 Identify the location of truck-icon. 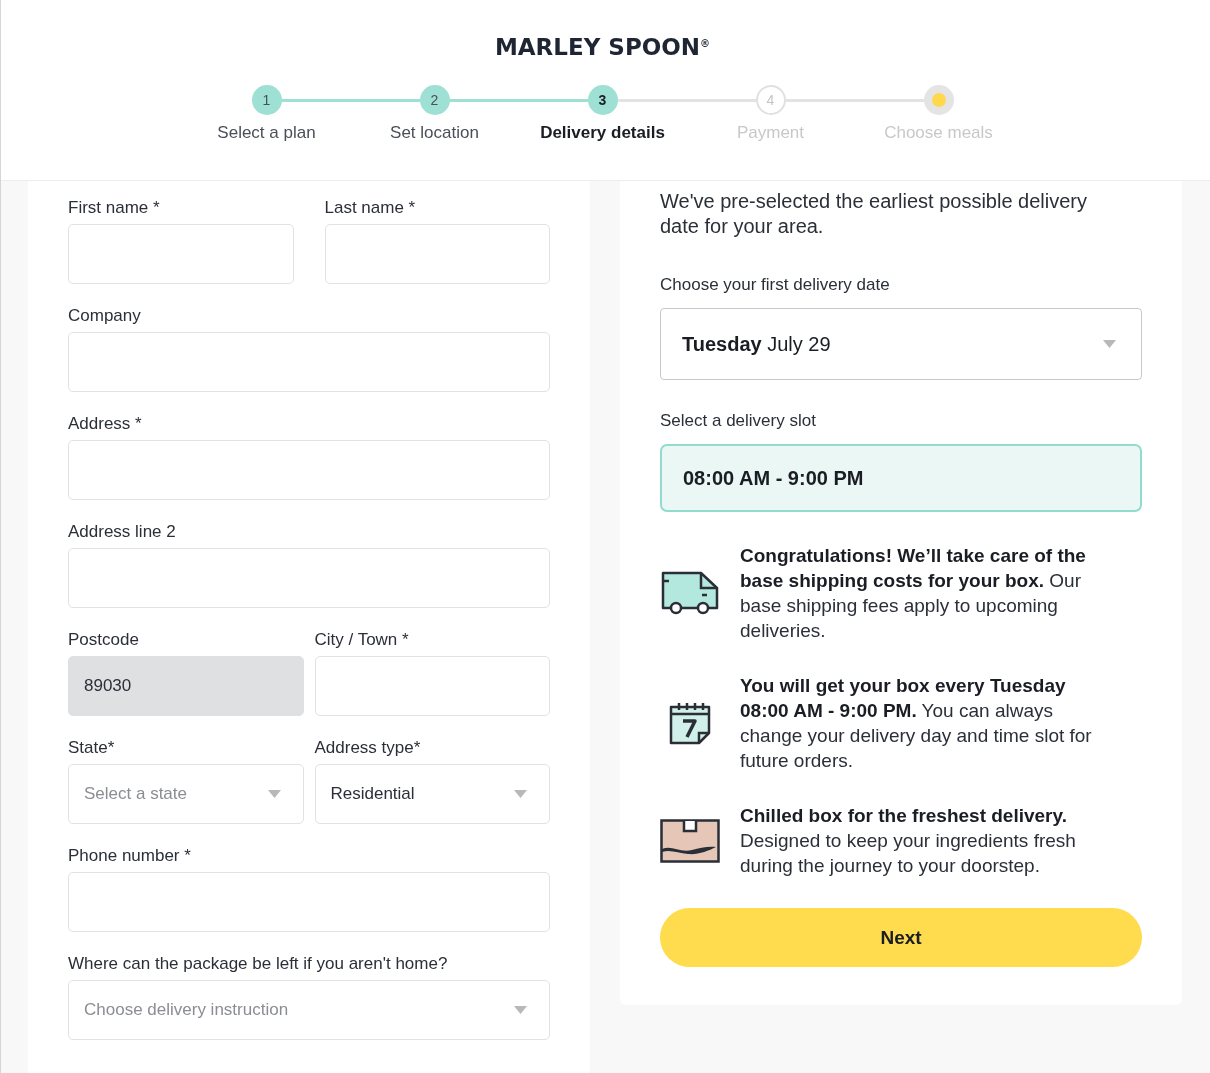
(690, 593).